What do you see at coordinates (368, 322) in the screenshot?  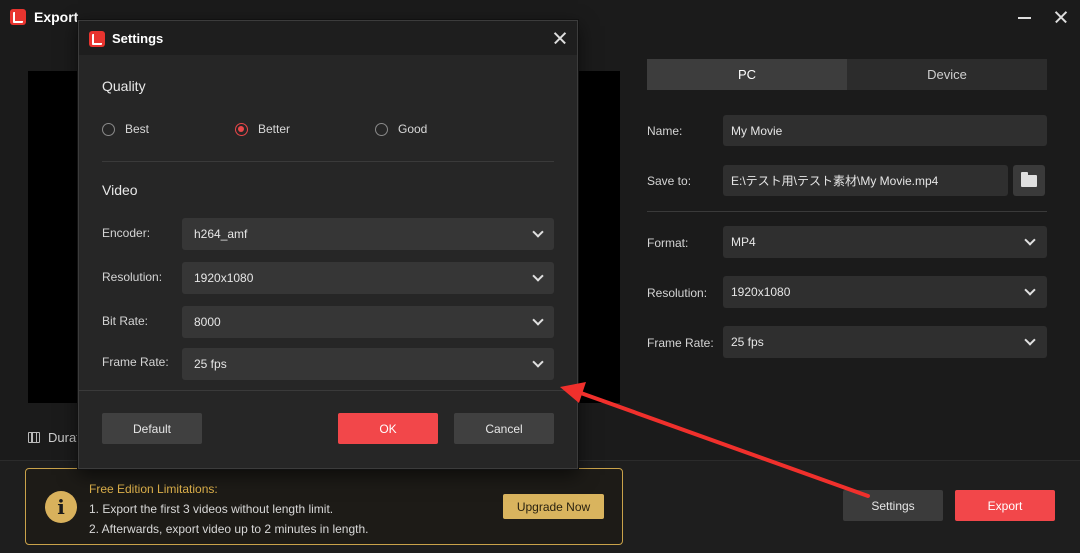 I see `bitrate-select: 8000` at bounding box center [368, 322].